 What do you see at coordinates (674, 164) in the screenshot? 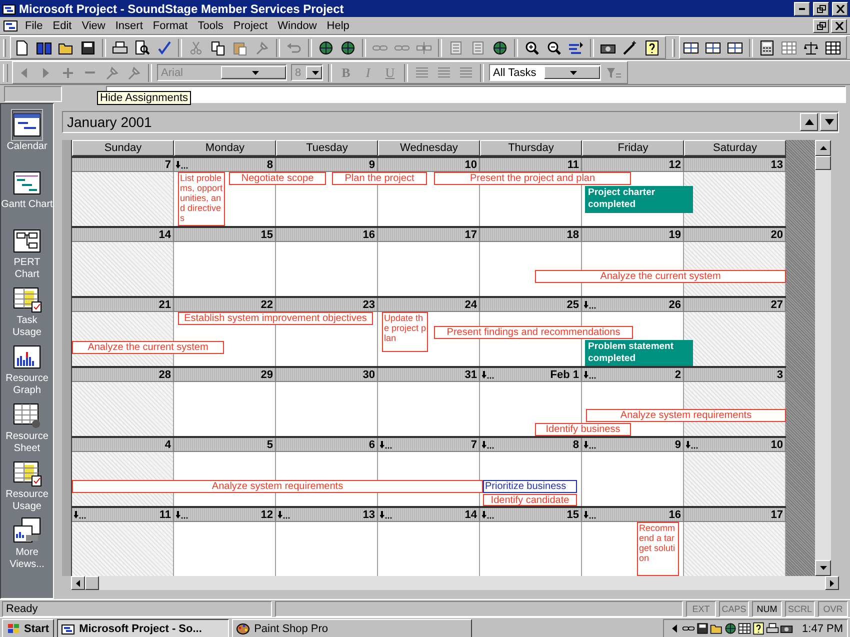
I see `day-number: 12` at bounding box center [674, 164].